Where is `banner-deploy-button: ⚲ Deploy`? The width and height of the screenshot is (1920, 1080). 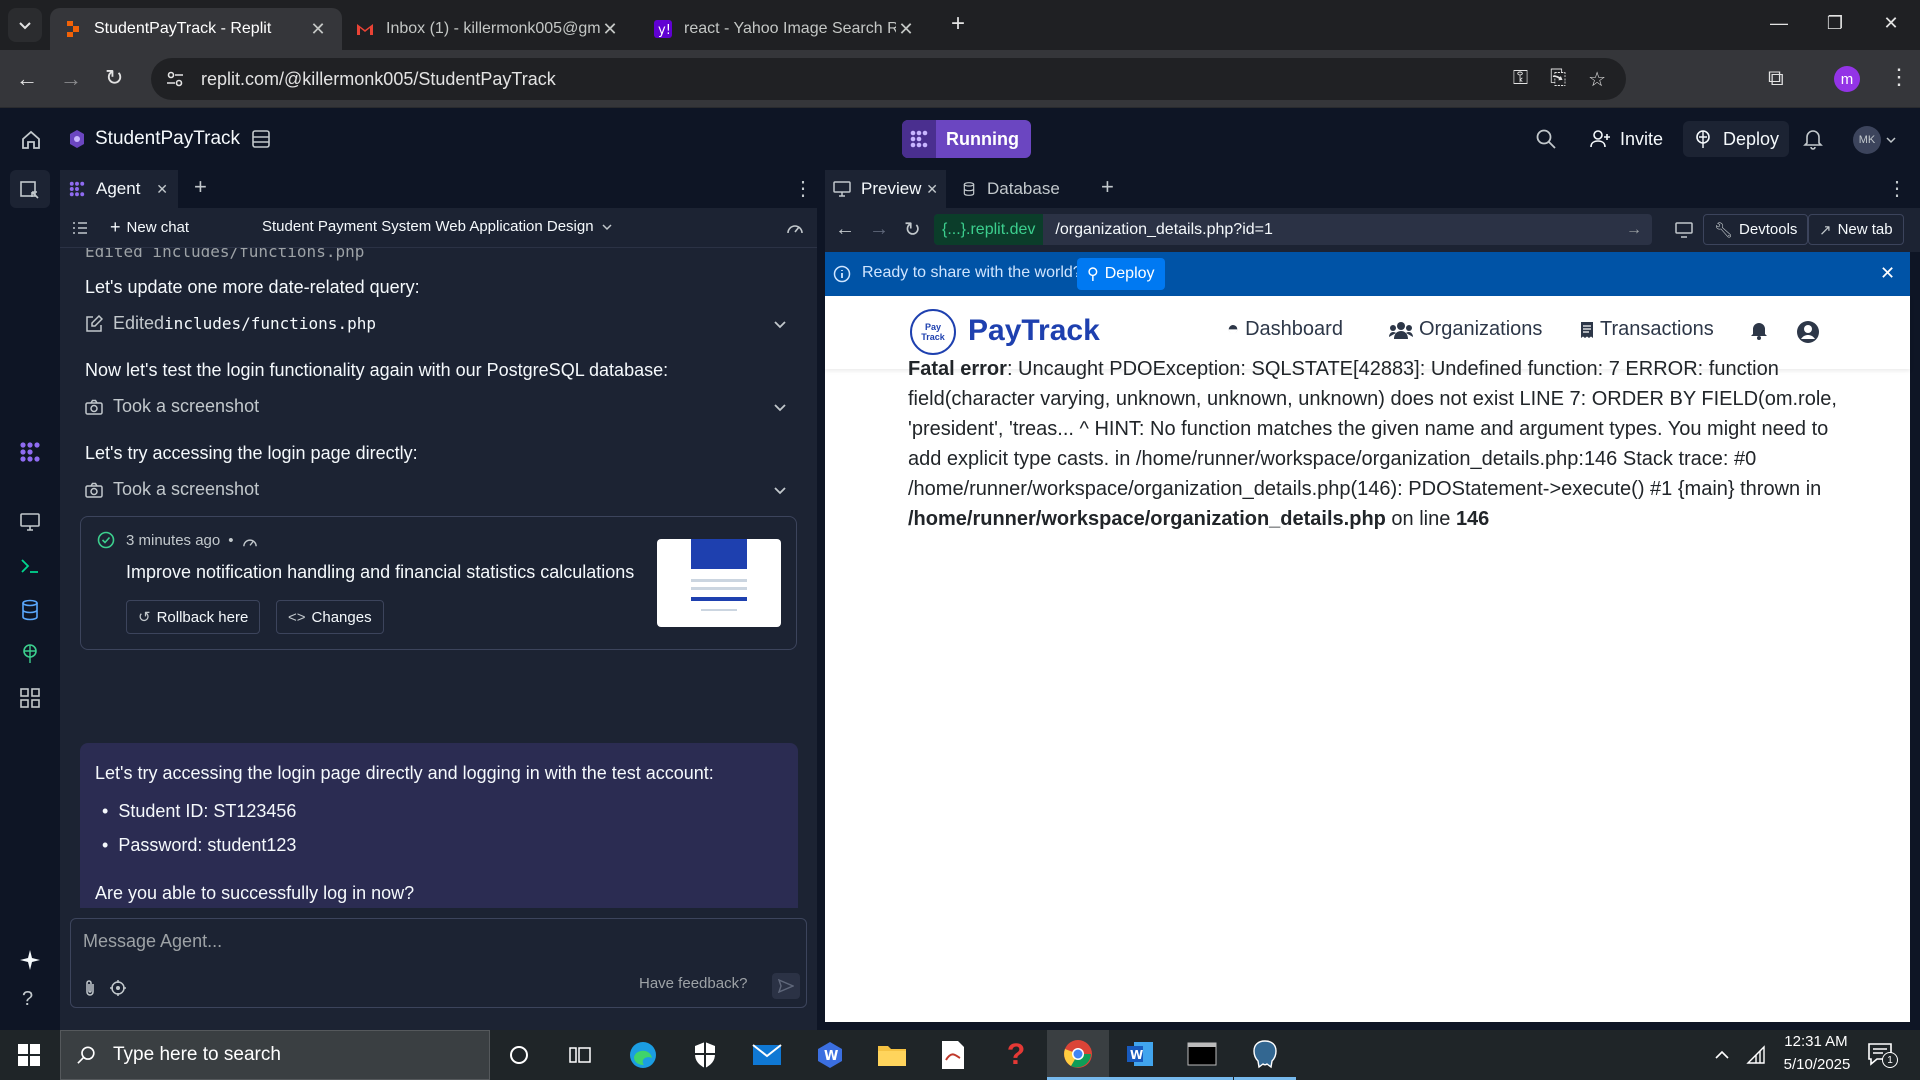
banner-deploy-button: ⚲ Deploy is located at coordinates (1121, 274).